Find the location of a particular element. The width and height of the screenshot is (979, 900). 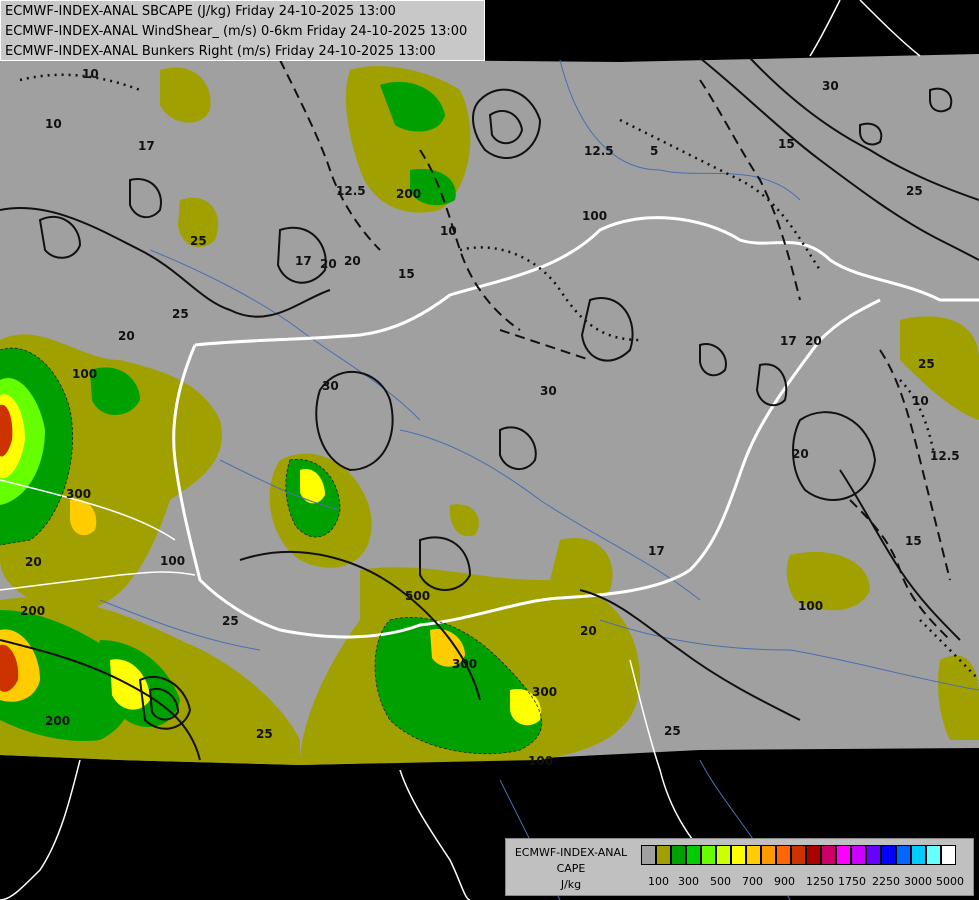

legend-color-scale is located at coordinates (798, 855).